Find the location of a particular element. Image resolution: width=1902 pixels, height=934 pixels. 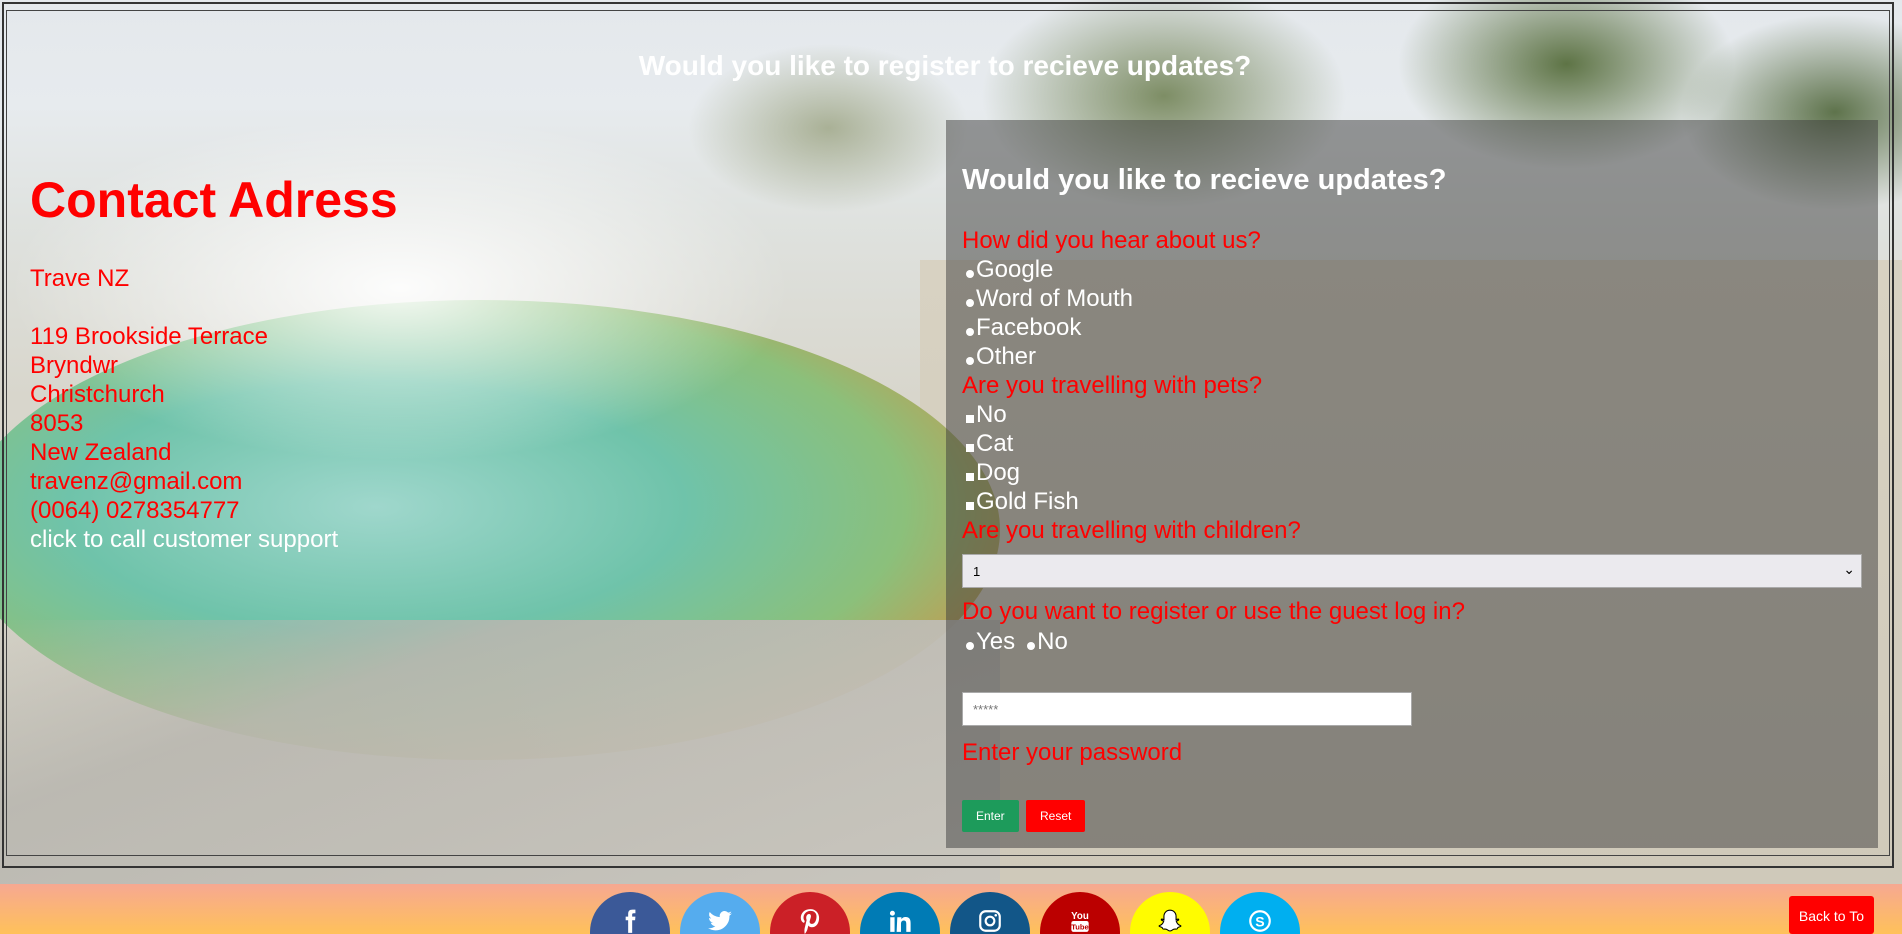

option-other: Other is located at coordinates (999, 356).